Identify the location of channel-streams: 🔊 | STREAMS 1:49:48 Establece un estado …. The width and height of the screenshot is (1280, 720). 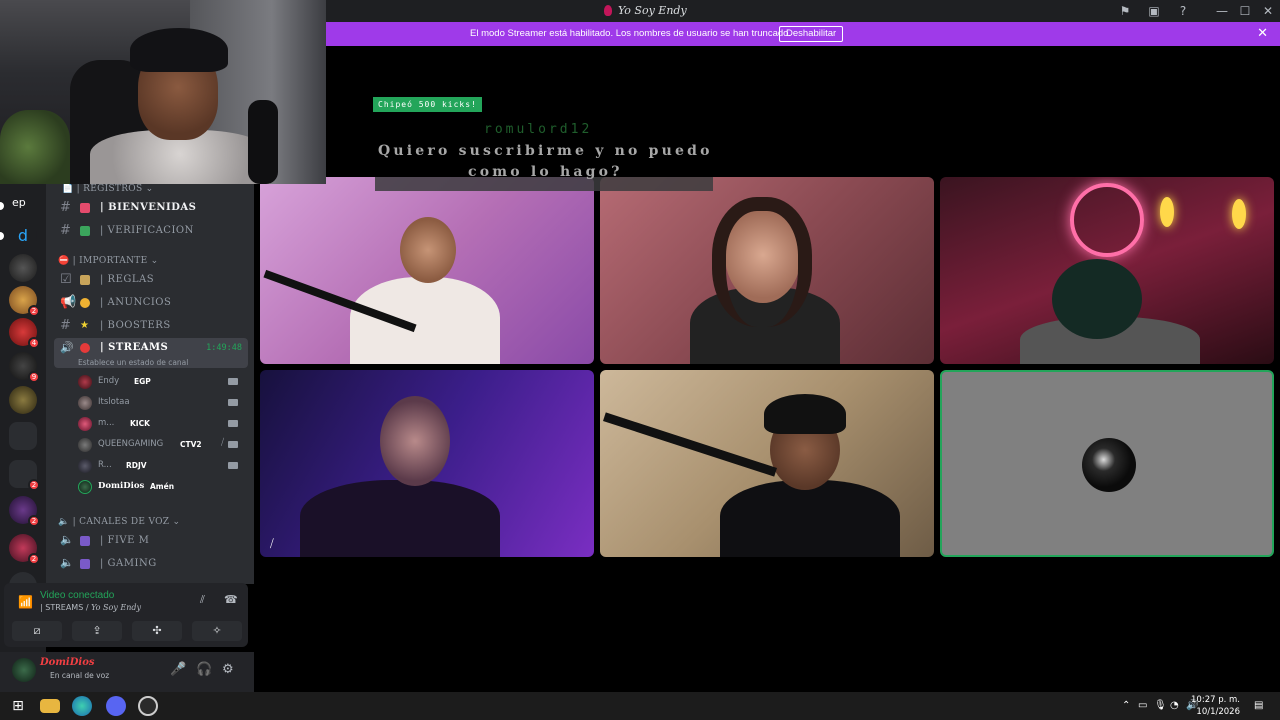
(151, 353).